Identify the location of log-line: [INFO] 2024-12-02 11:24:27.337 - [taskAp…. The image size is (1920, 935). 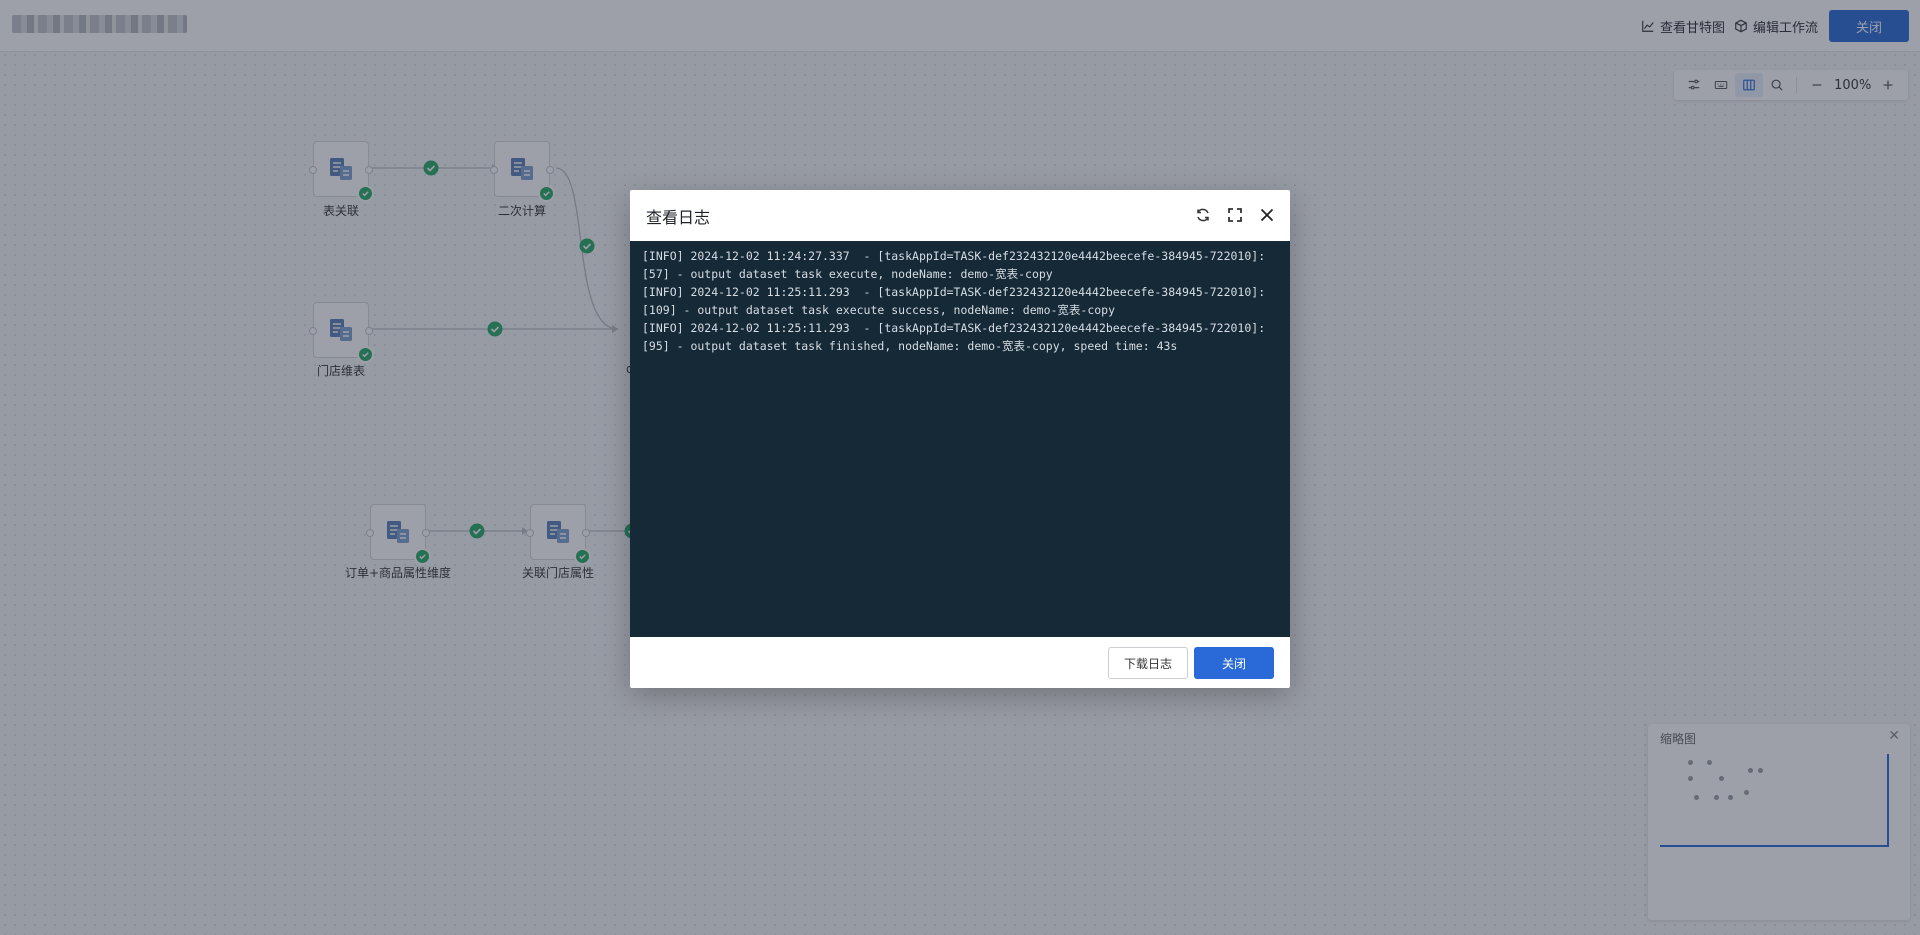
(954, 265).